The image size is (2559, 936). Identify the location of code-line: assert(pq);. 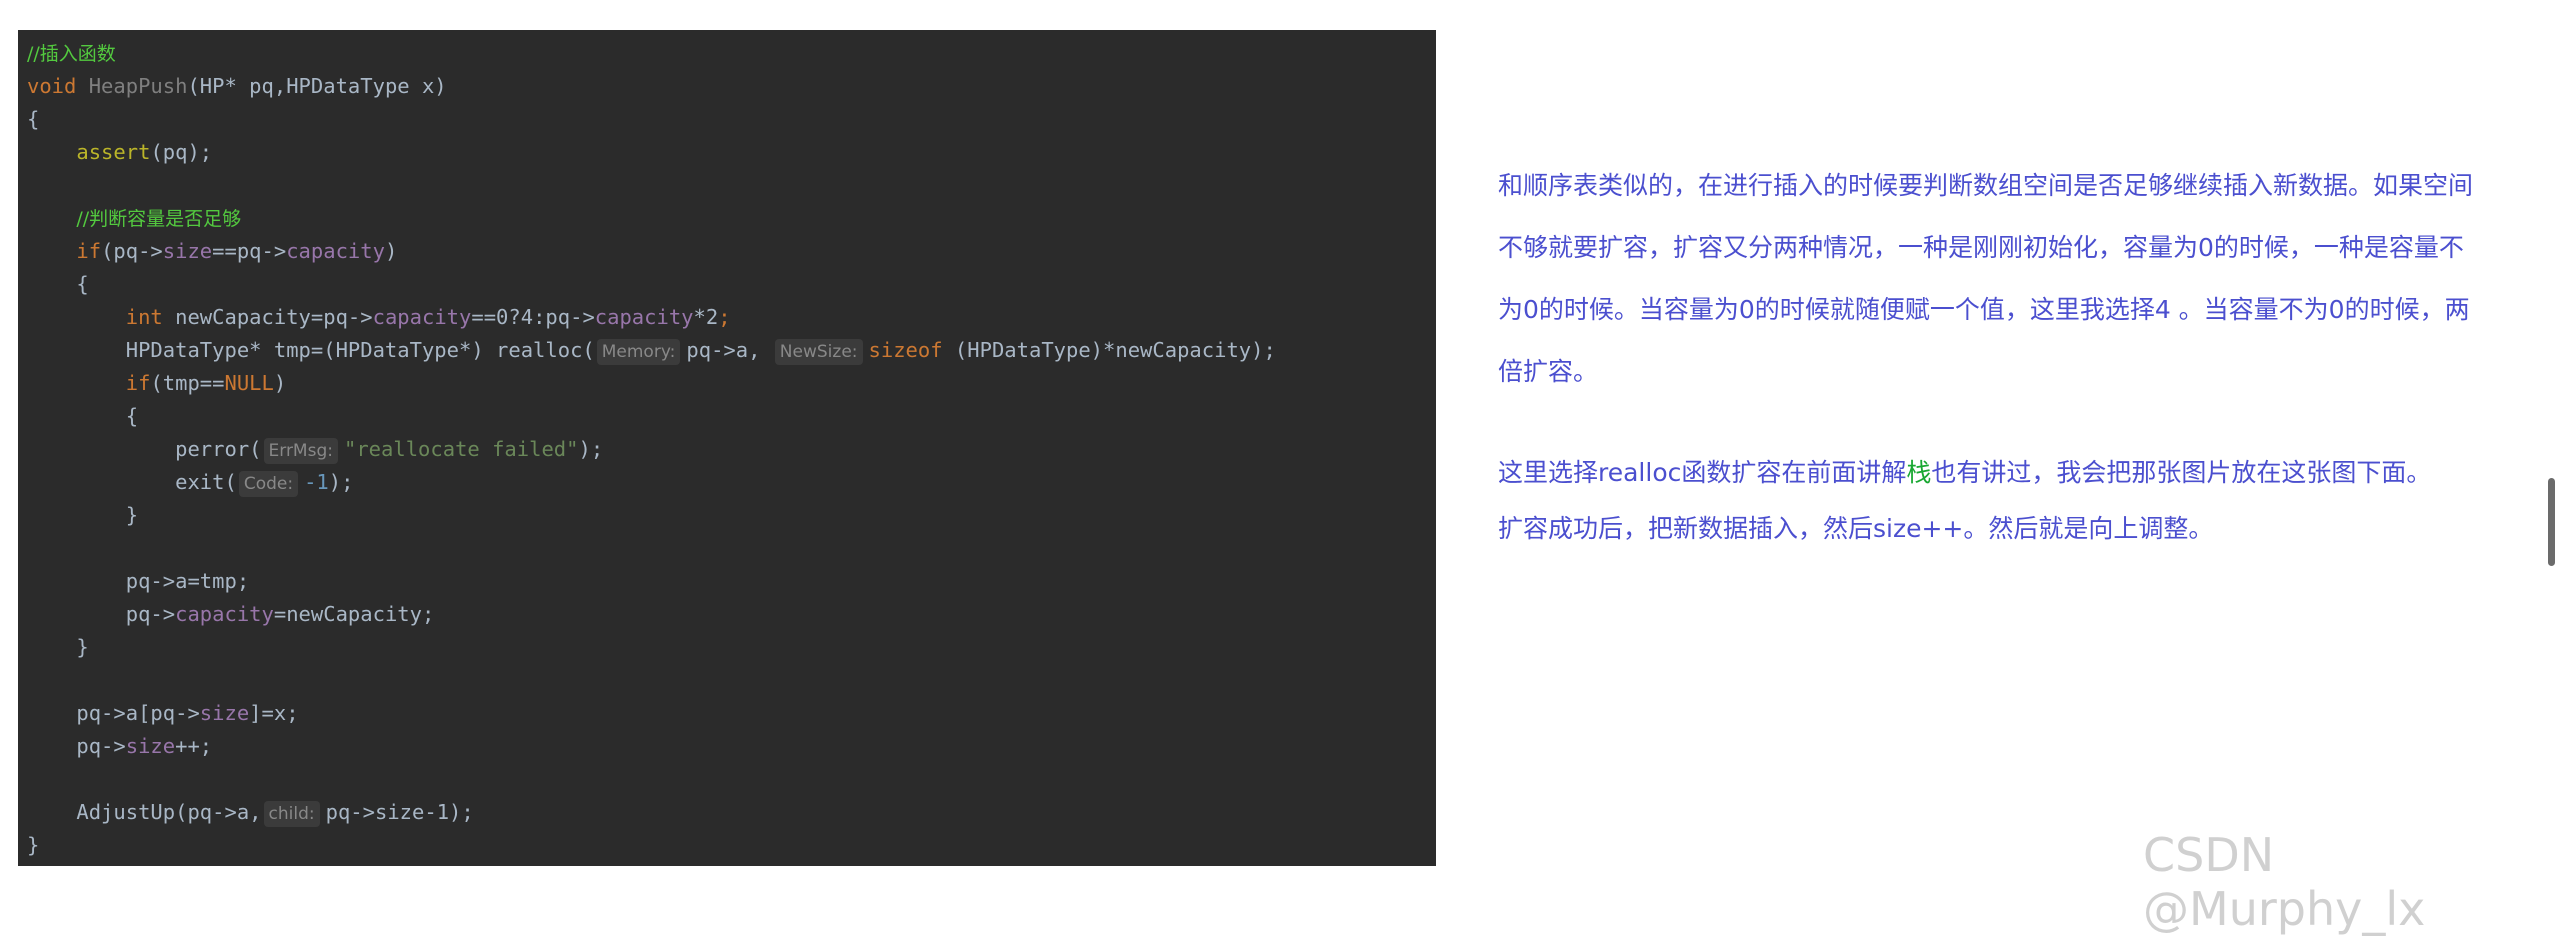
(731, 152).